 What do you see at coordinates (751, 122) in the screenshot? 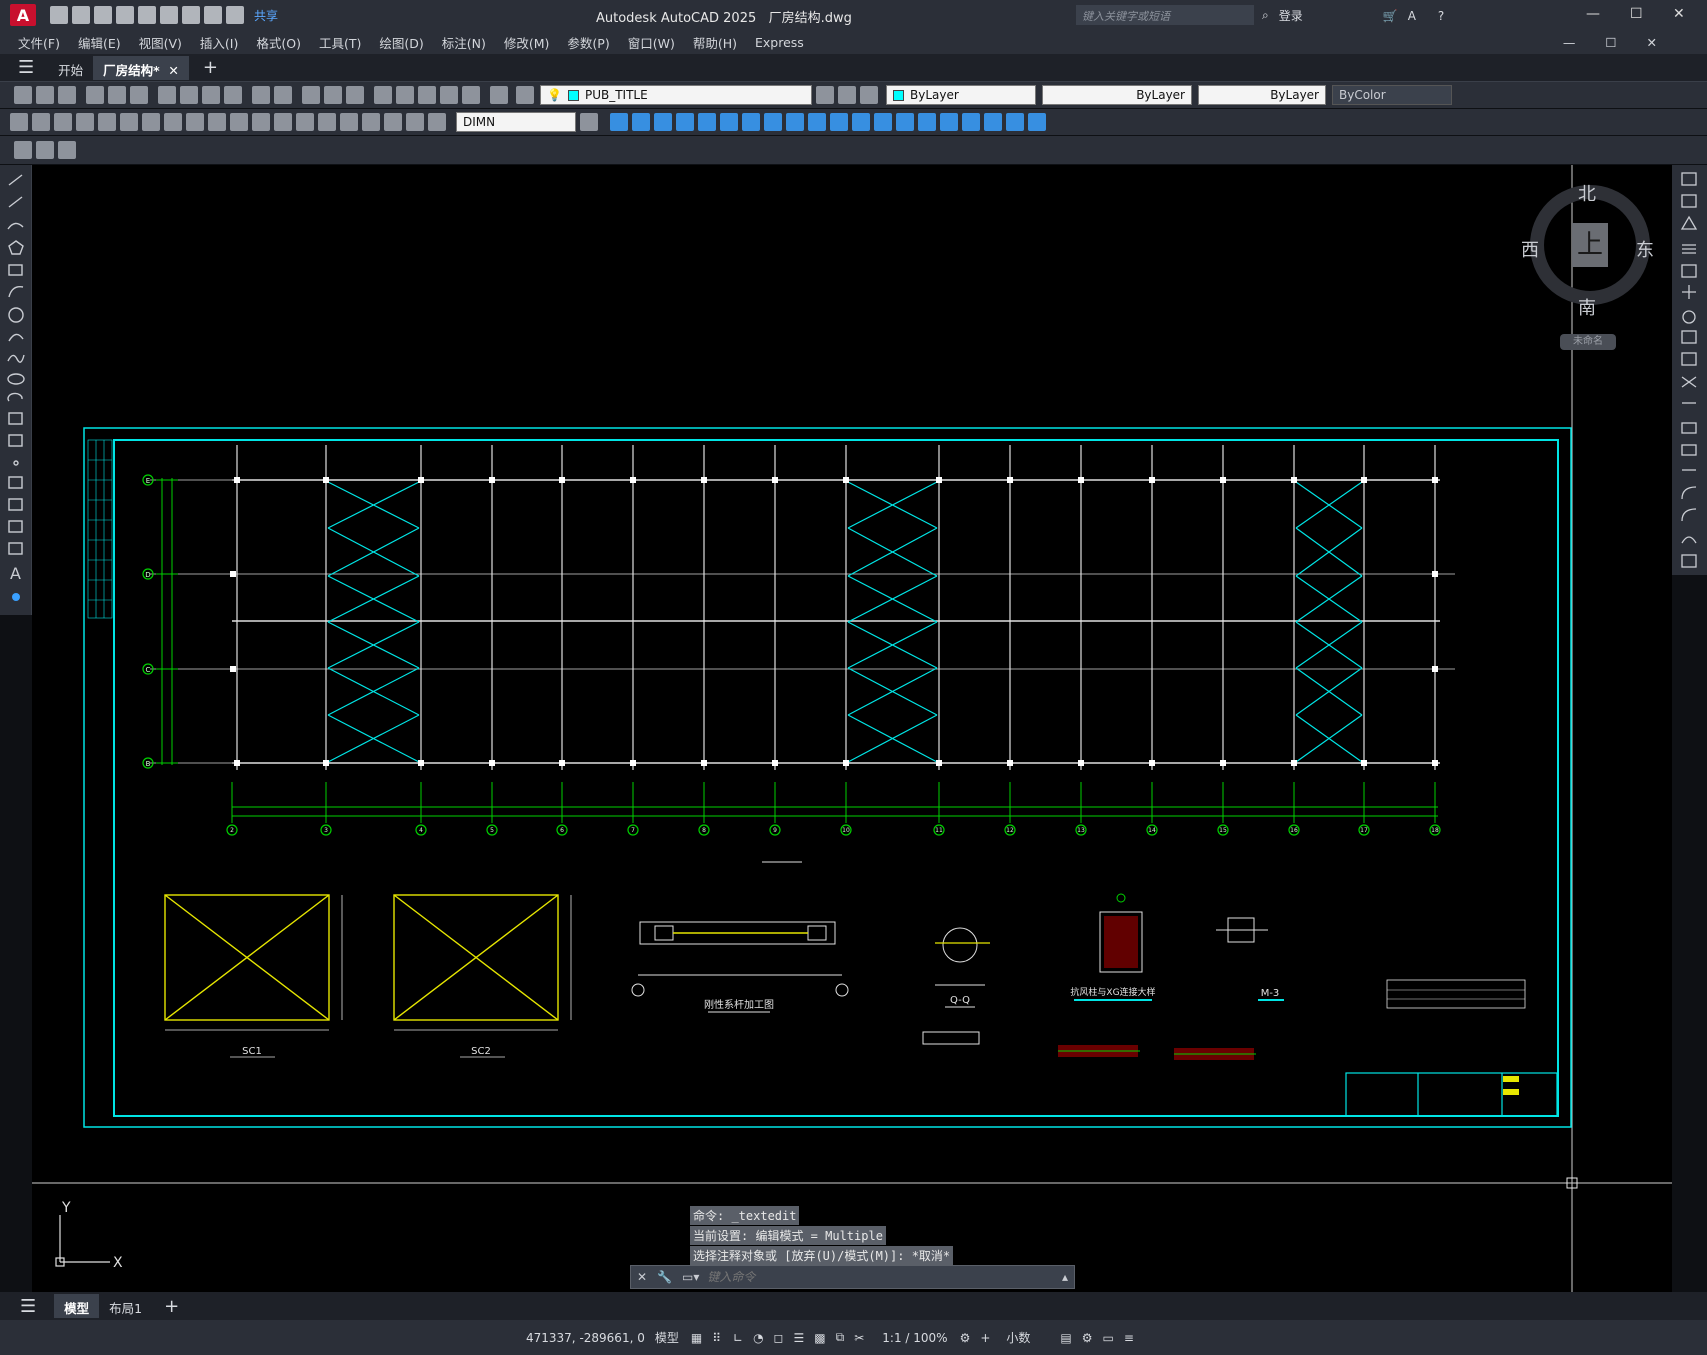
I see `orbit-icon` at bounding box center [751, 122].